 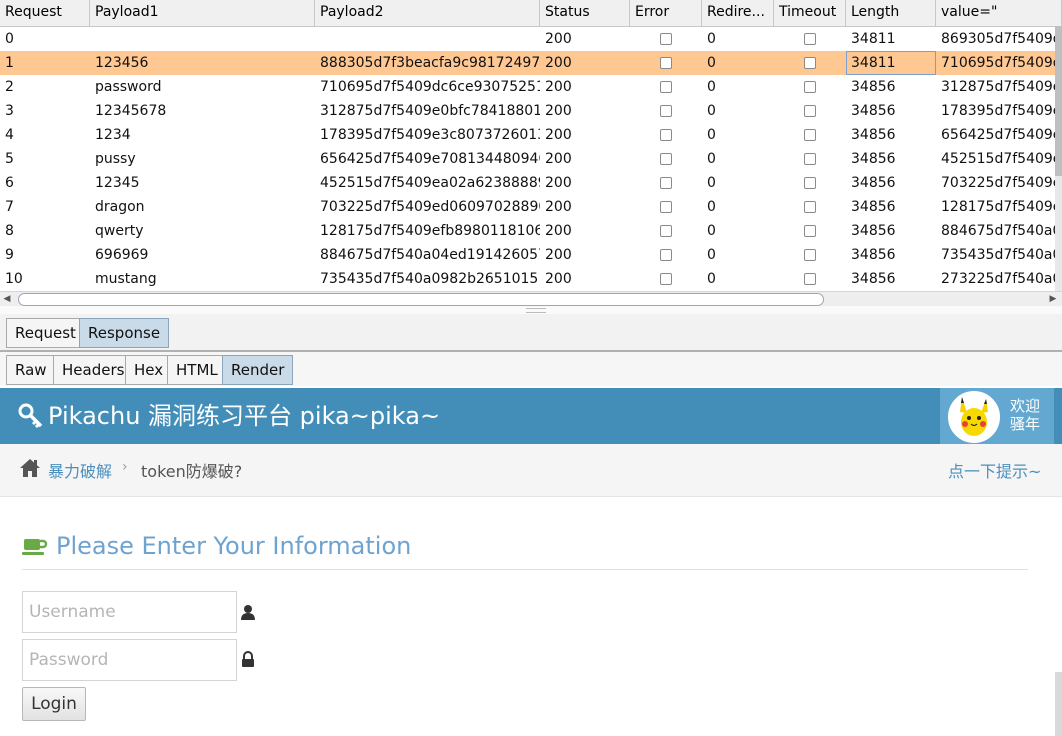 I want to click on brand: Pikachu 漏洞练习平台 pika~pika~, so click(x=229, y=416).